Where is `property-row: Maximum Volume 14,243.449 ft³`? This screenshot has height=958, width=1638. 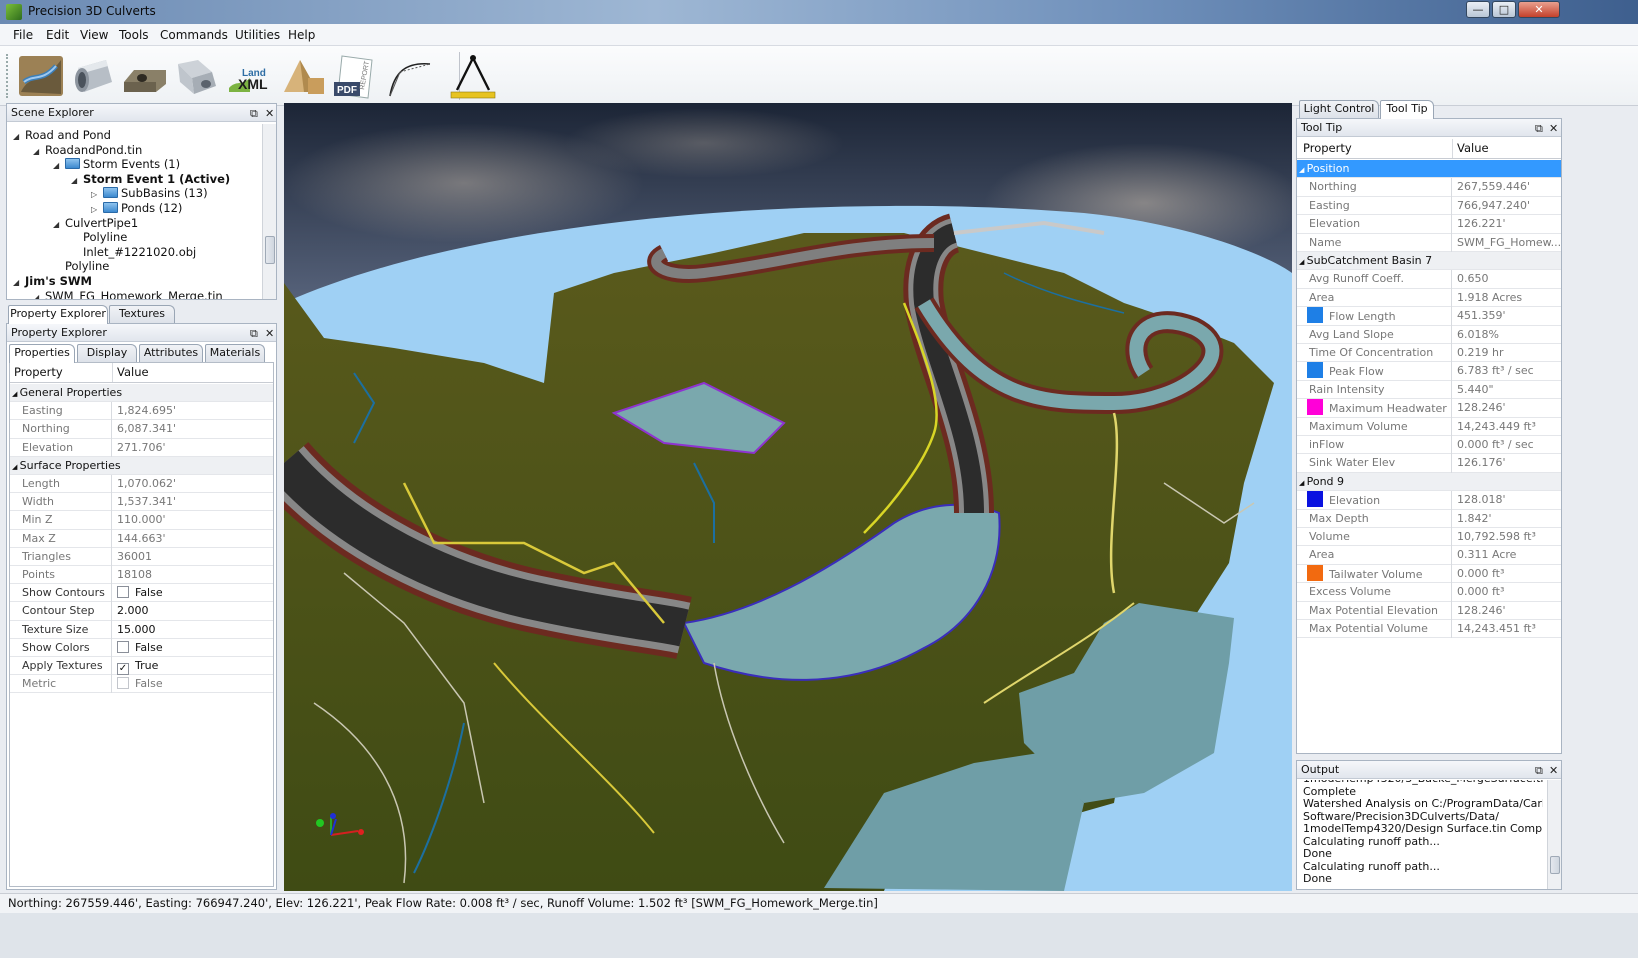 property-row: Maximum Volume 14,243.449 ft³ is located at coordinates (1429, 426).